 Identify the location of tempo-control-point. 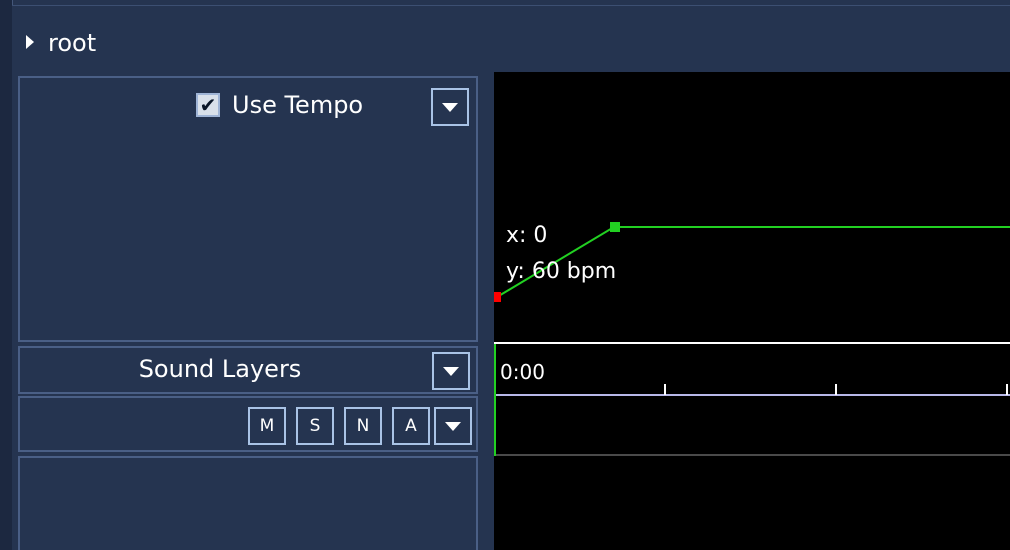
(615, 227).